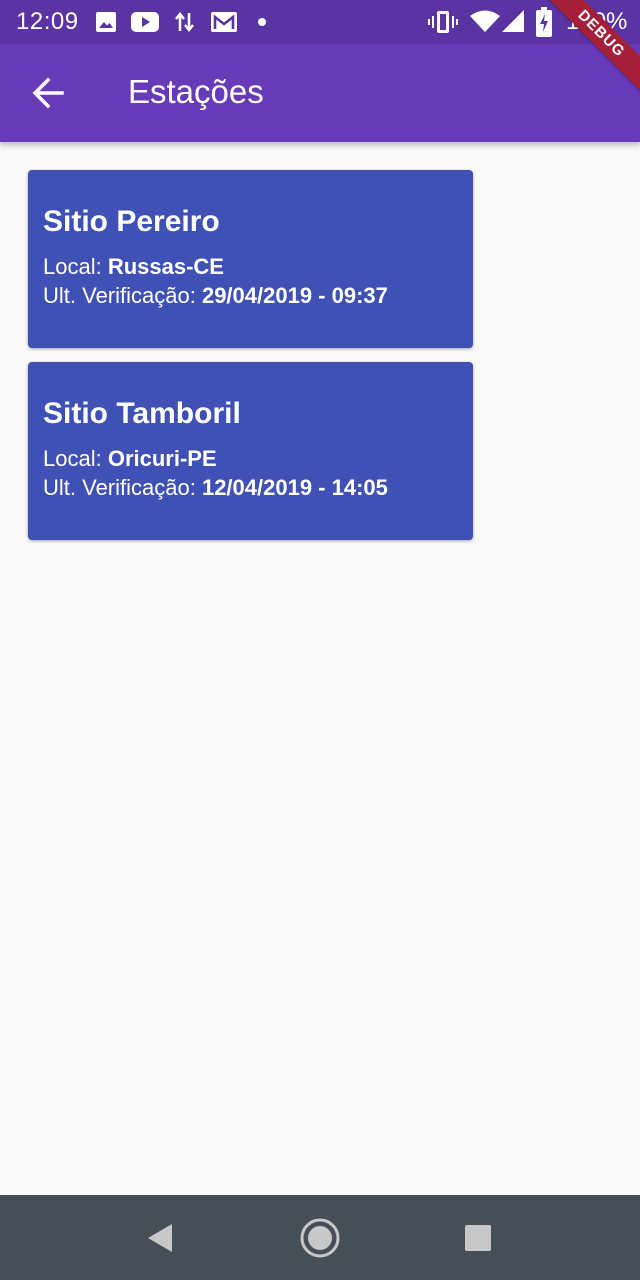 This screenshot has width=640, height=1280. Describe the element at coordinates (224, 22) in the screenshot. I see `gmail-icon` at that location.